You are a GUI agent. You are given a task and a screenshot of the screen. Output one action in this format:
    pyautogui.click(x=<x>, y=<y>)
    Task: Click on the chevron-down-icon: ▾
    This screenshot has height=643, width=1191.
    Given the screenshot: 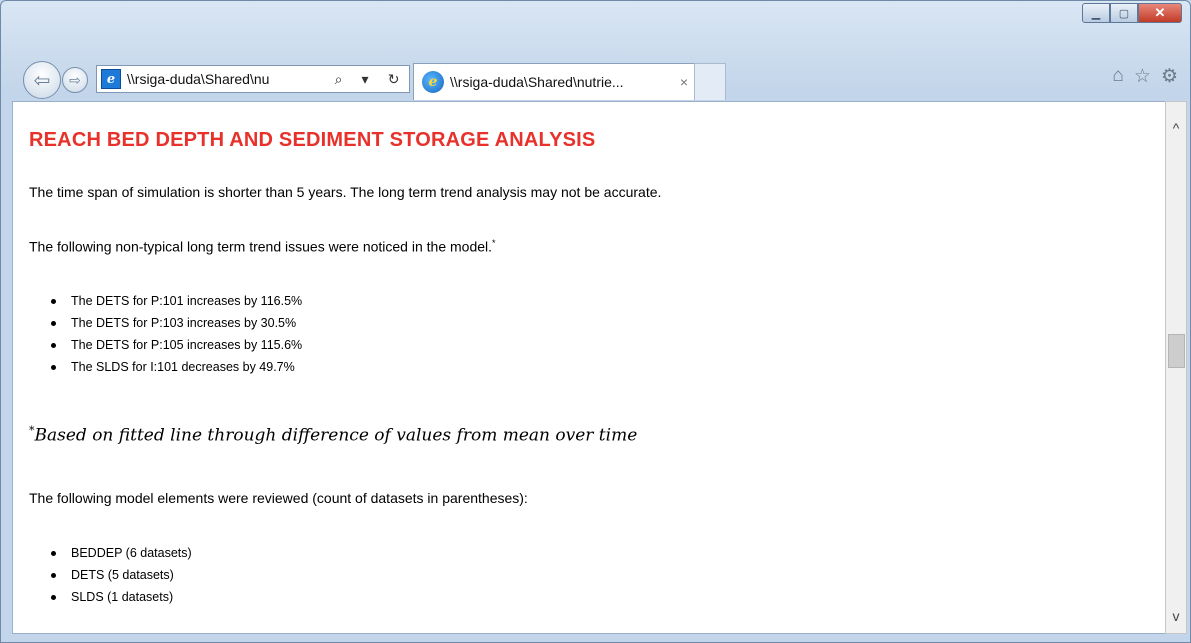 What is the action you would take?
    pyautogui.click(x=365, y=79)
    